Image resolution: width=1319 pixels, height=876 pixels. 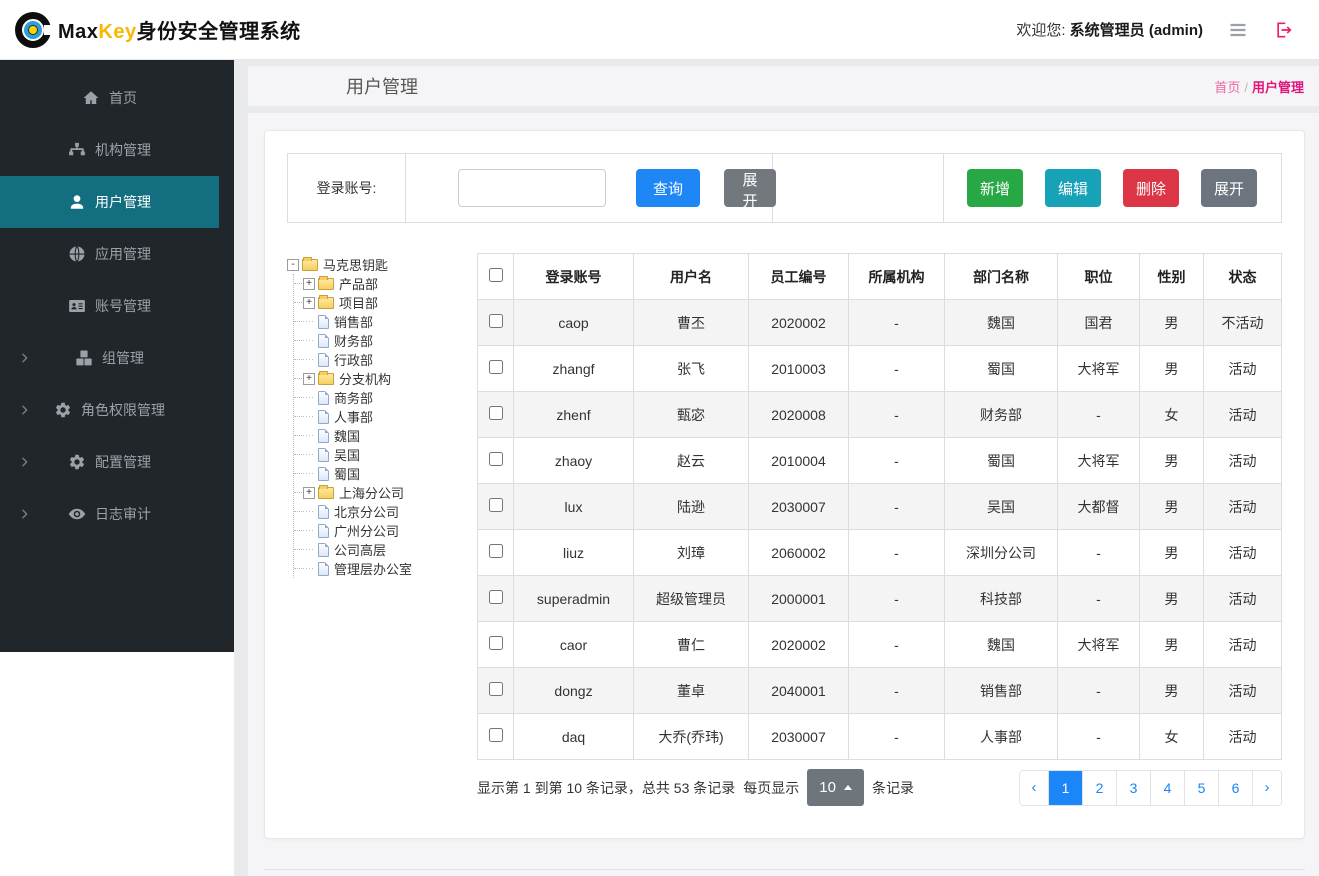 What do you see at coordinates (1001, 736) in the screenshot?
I see `table-cell: 人事部` at bounding box center [1001, 736].